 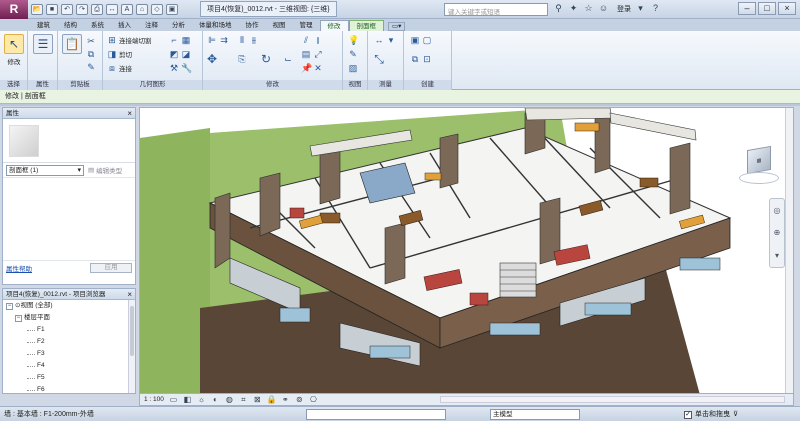 What do you see at coordinates (655, 8) in the screenshot?
I see `help-icon: ?` at bounding box center [655, 8].